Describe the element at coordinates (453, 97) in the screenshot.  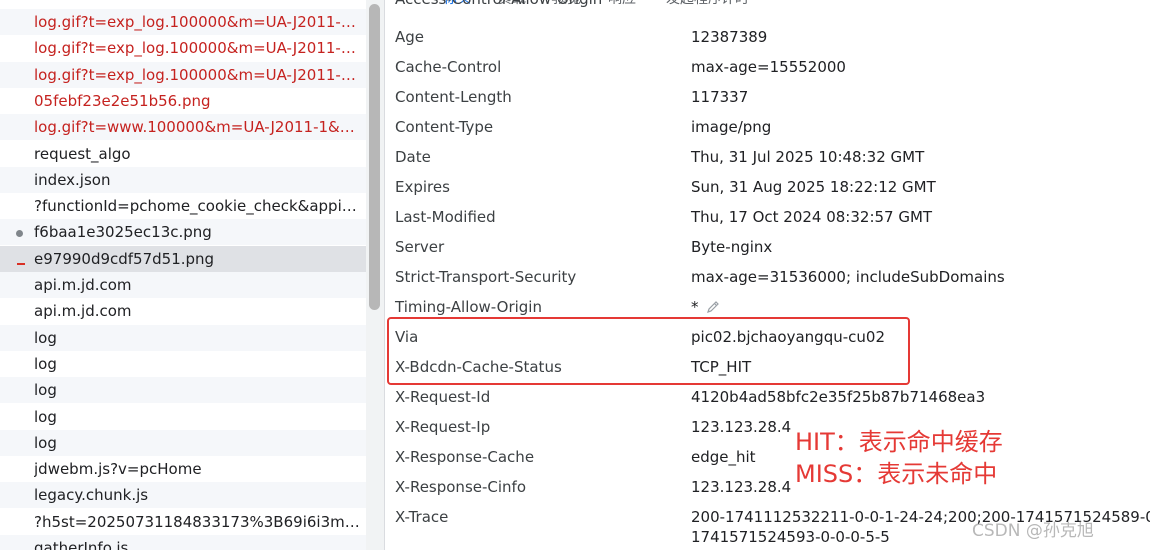
I see `header-name: Content-Length` at that location.